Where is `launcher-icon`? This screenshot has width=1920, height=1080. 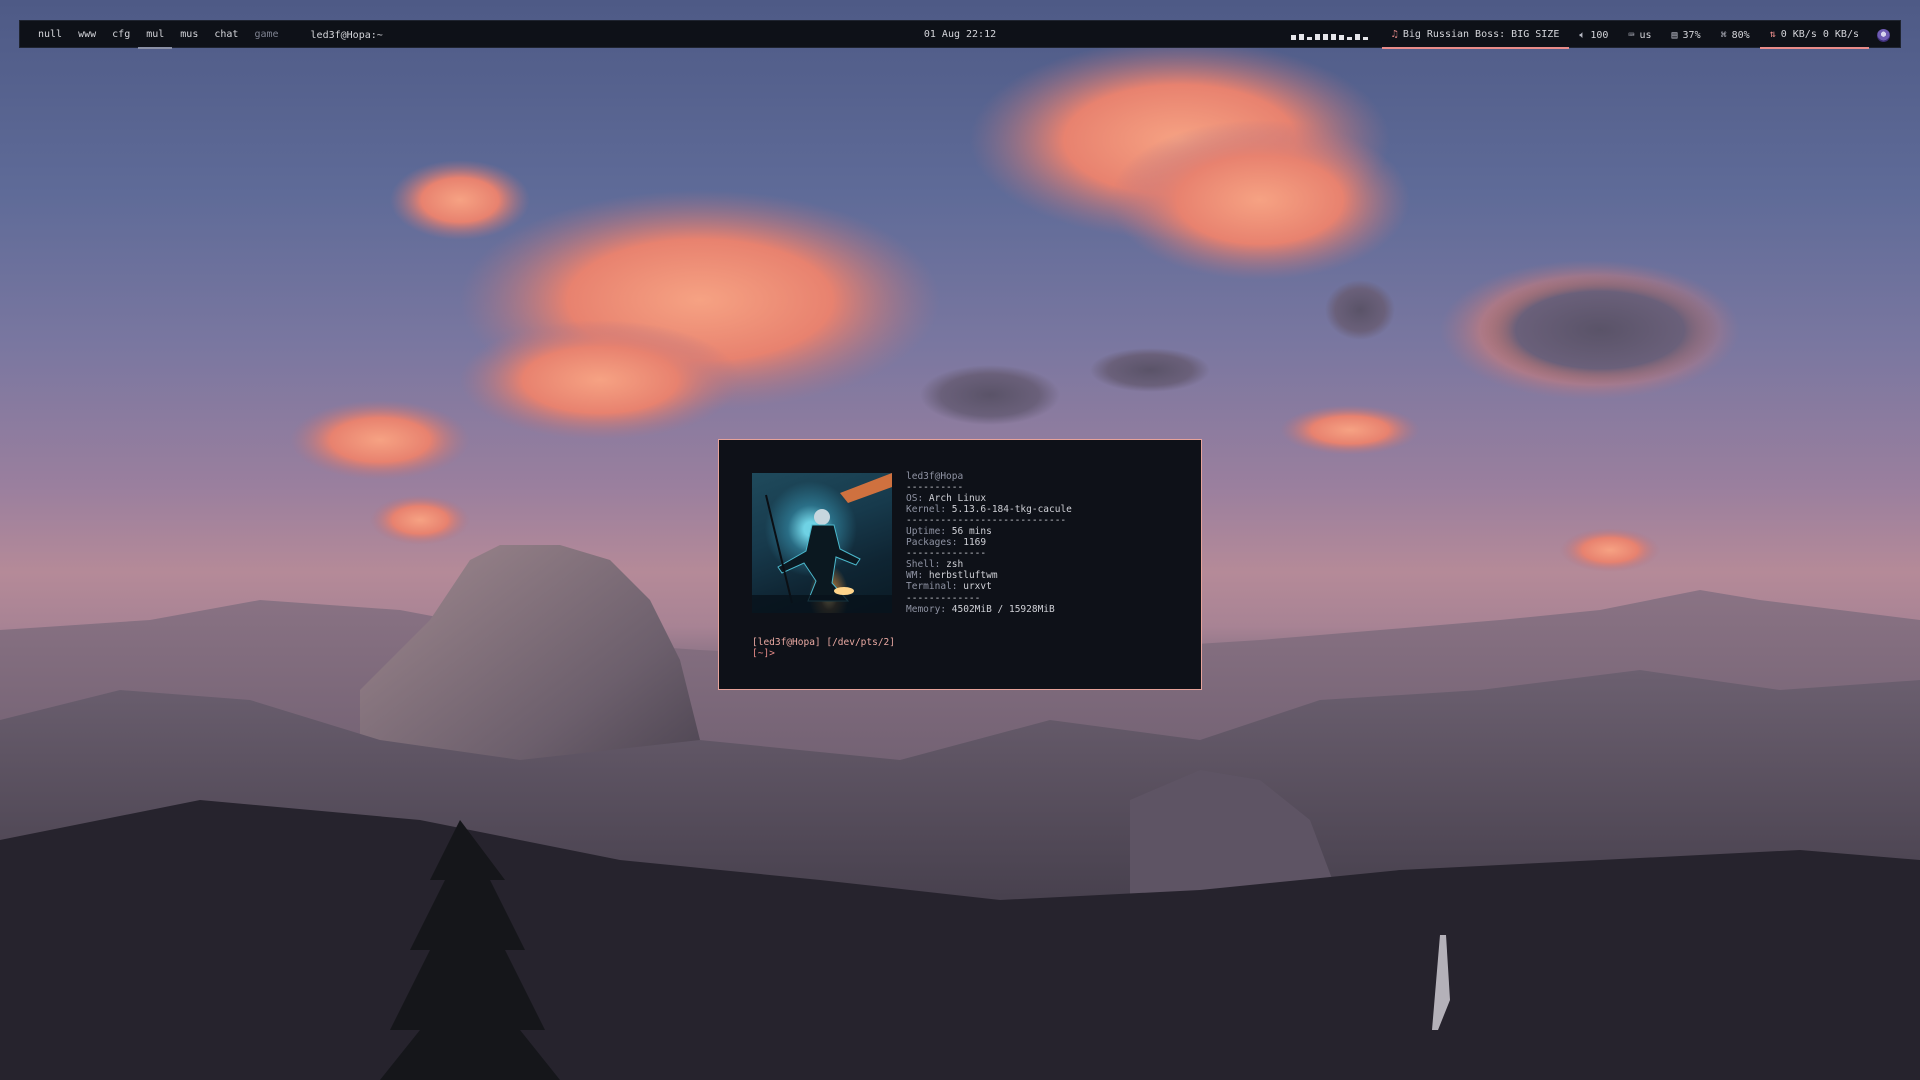
launcher-icon is located at coordinates (1883, 35).